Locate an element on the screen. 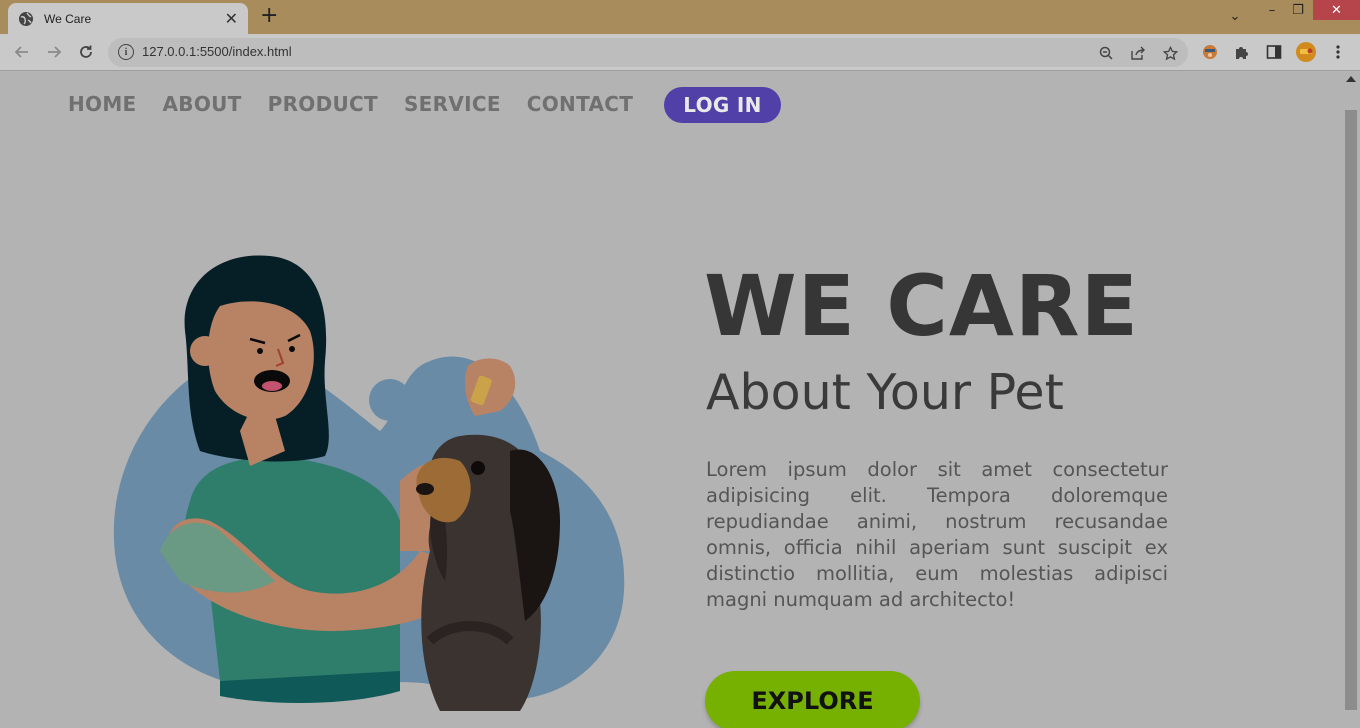  window-restore-button: ❐ is located at coordinates (1298, 10).